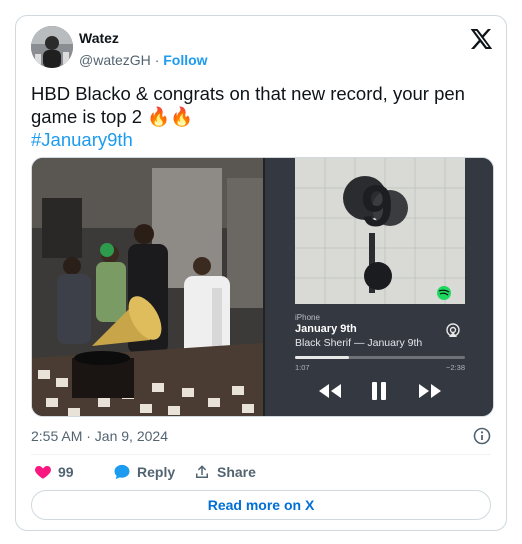 The height and width of the screenshot is (544, 522). Describe the element at coordinates (236, 472) in the screenshot. I see `share-label: Share` at that location.